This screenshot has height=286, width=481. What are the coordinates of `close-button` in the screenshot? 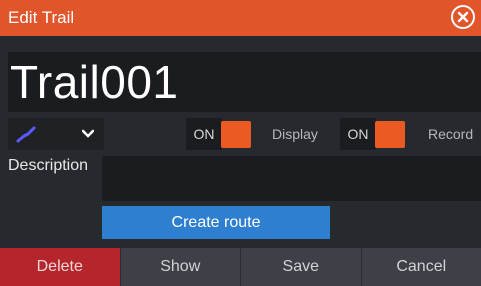 It's located at (463, 17).